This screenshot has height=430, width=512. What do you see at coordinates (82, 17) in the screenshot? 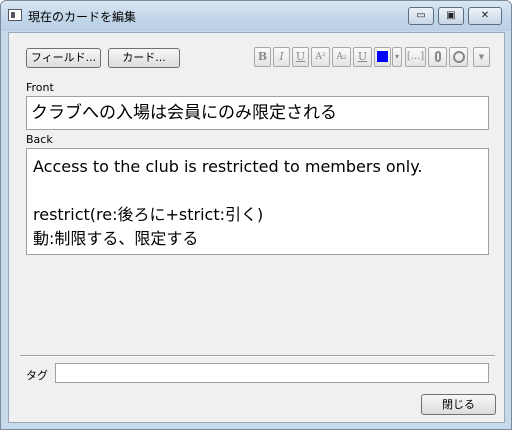
I see `window-title: 現在のカードを編集` at bounding box center [82, 17].